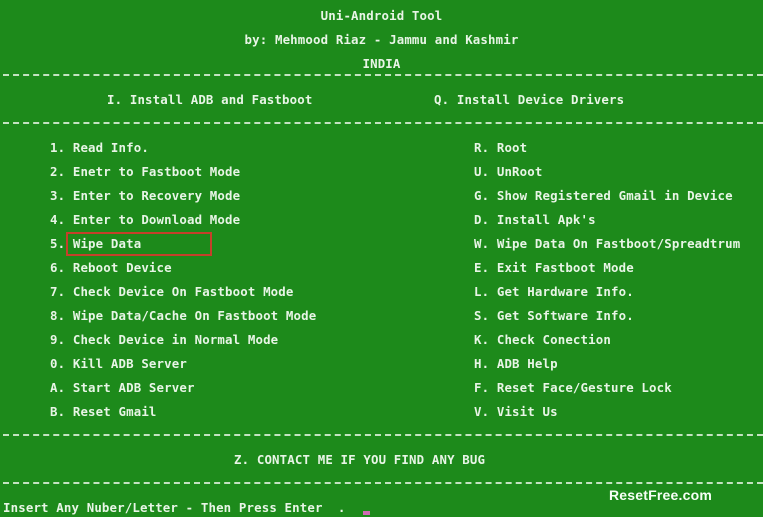 The image size is (763, 517). What do you see at coordinates (139, 244) in the screenshot?
I see `highlight-box` at bounding box center [139, 244].